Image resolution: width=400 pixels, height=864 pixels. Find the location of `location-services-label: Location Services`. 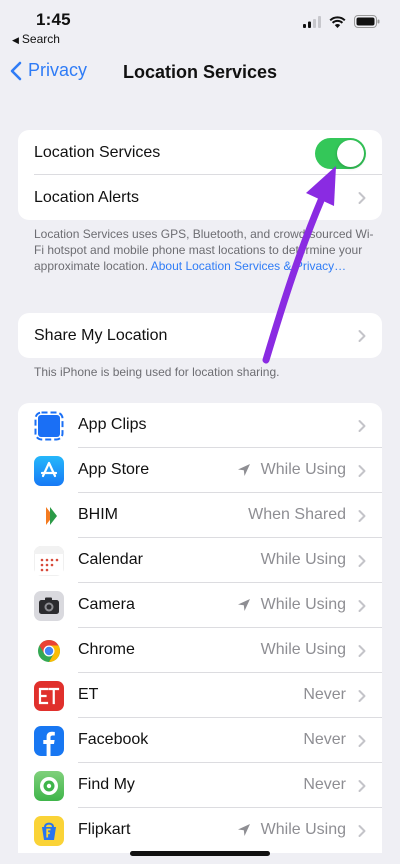

location-services-label: Location Services is located at coordinates (97, 152).